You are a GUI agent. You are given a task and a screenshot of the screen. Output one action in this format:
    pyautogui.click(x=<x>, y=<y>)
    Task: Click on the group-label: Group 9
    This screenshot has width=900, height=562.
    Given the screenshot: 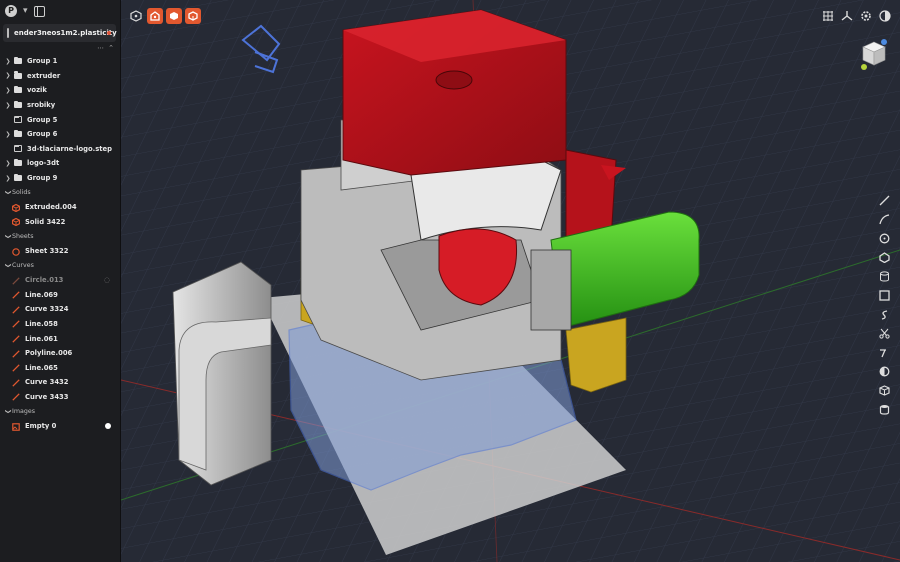 What is the action you would take?
    pyautogui.click(x=42, y=178)
    